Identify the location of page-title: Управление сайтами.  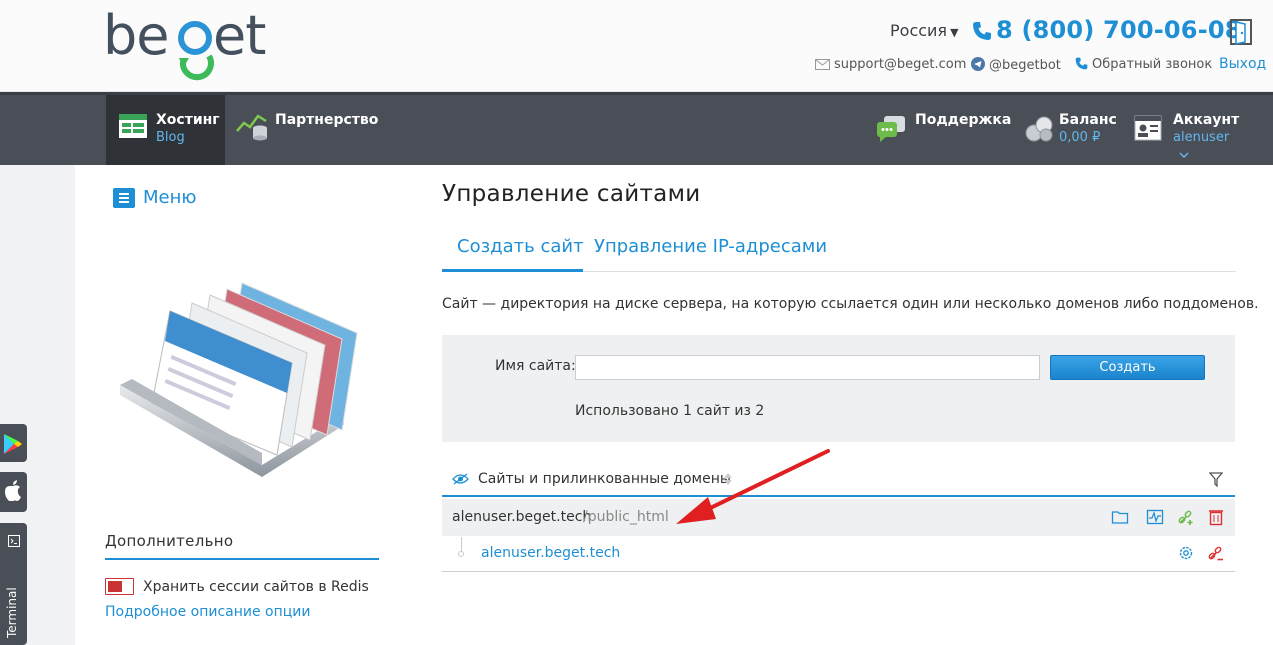
(571, 194).